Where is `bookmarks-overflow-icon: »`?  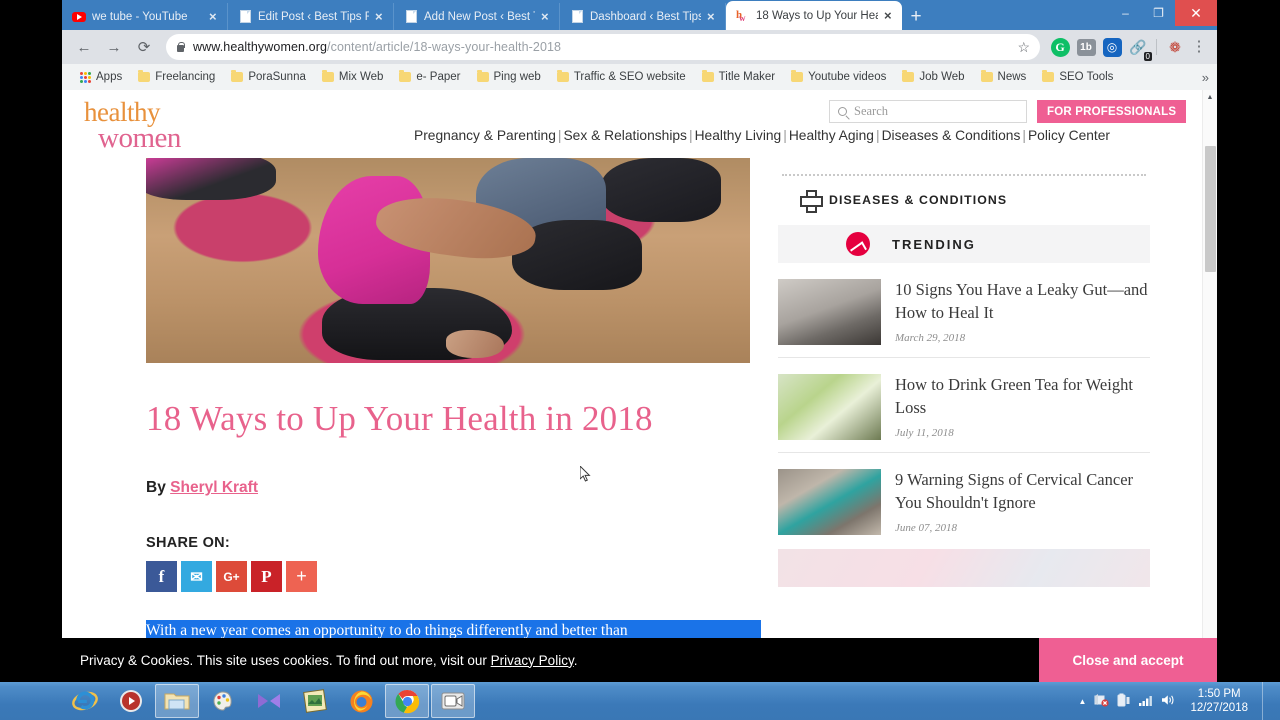 bookmarks-overflow-icon: » is located at coordinates (1205, 77).